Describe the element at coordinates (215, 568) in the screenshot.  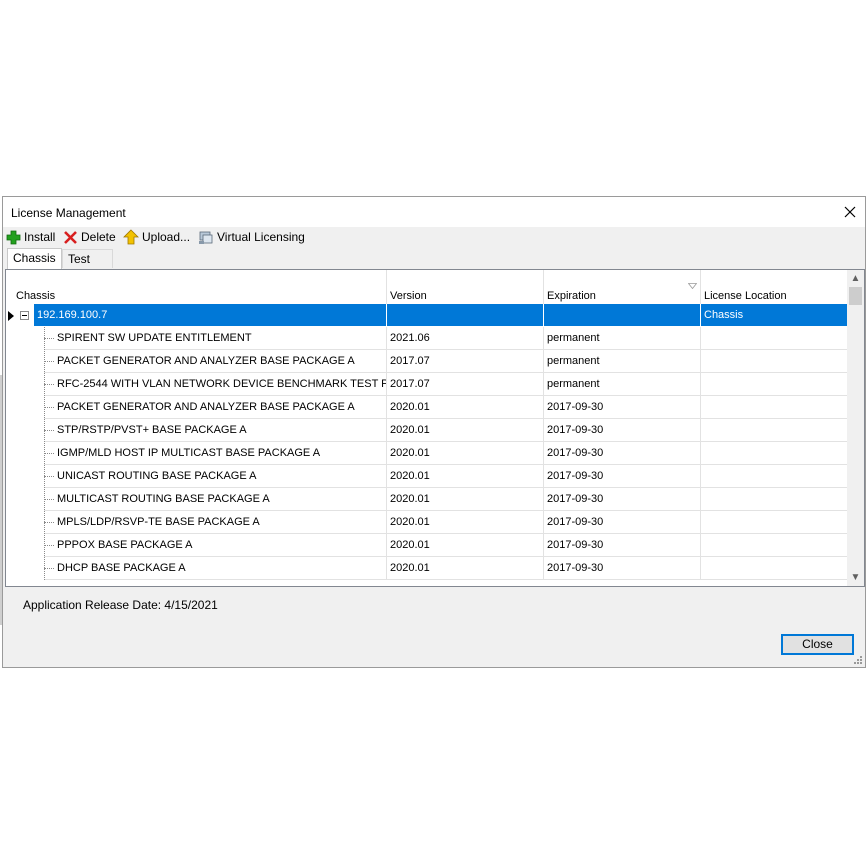
I see `license-name-cell: DHCP BASE PACKAGE A` at that location.